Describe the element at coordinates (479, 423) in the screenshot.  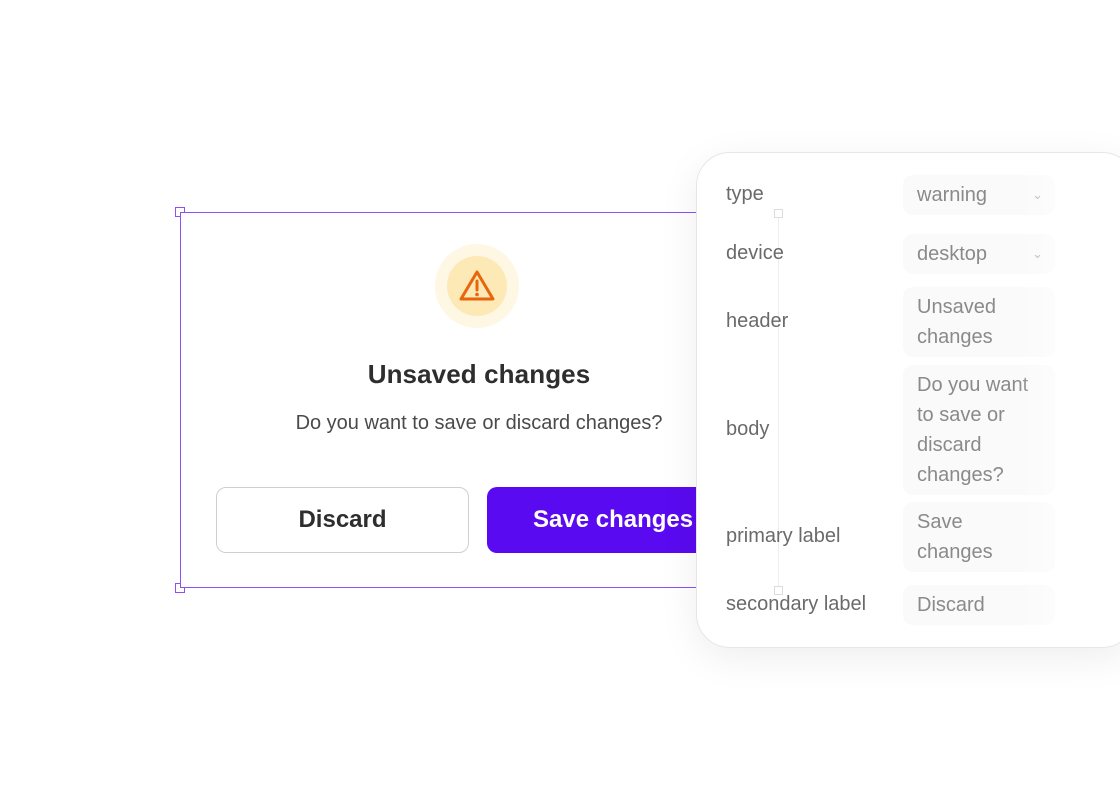
I see `dialog-body-text: Do you want to save or discard changes?` at that location.